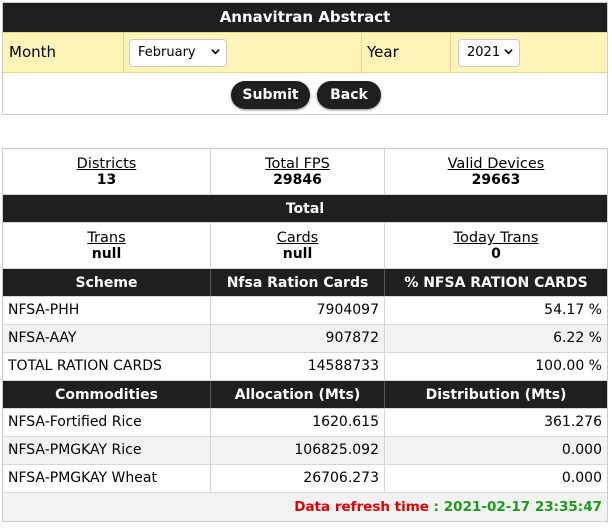  I want to click on districts-link: Districts, so click(106, 164).